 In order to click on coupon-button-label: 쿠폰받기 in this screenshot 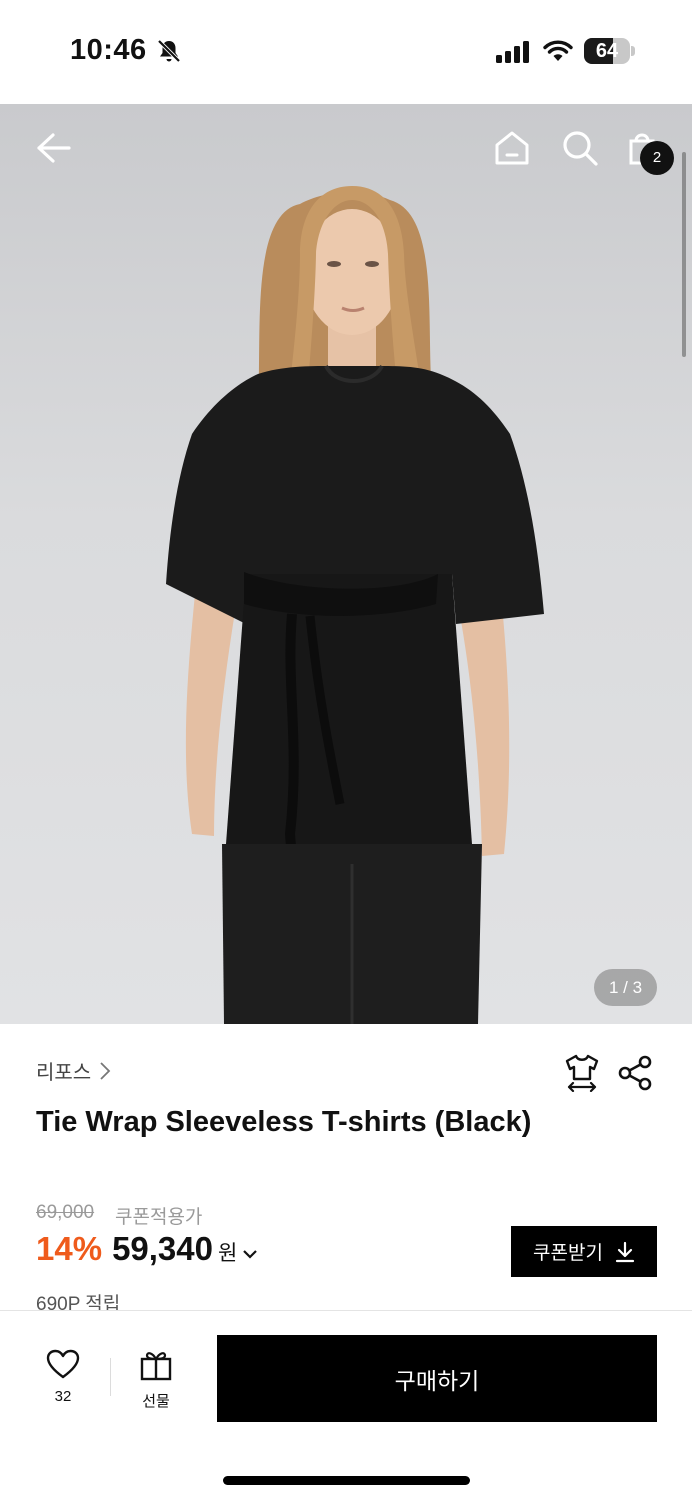, I will do `click(568, 1253)`.